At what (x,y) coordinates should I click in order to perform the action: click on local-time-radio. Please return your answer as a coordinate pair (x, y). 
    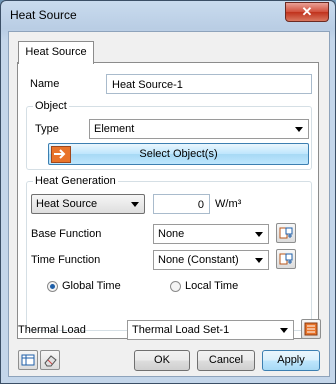
    Looking at the image, I should click on (175, 286).